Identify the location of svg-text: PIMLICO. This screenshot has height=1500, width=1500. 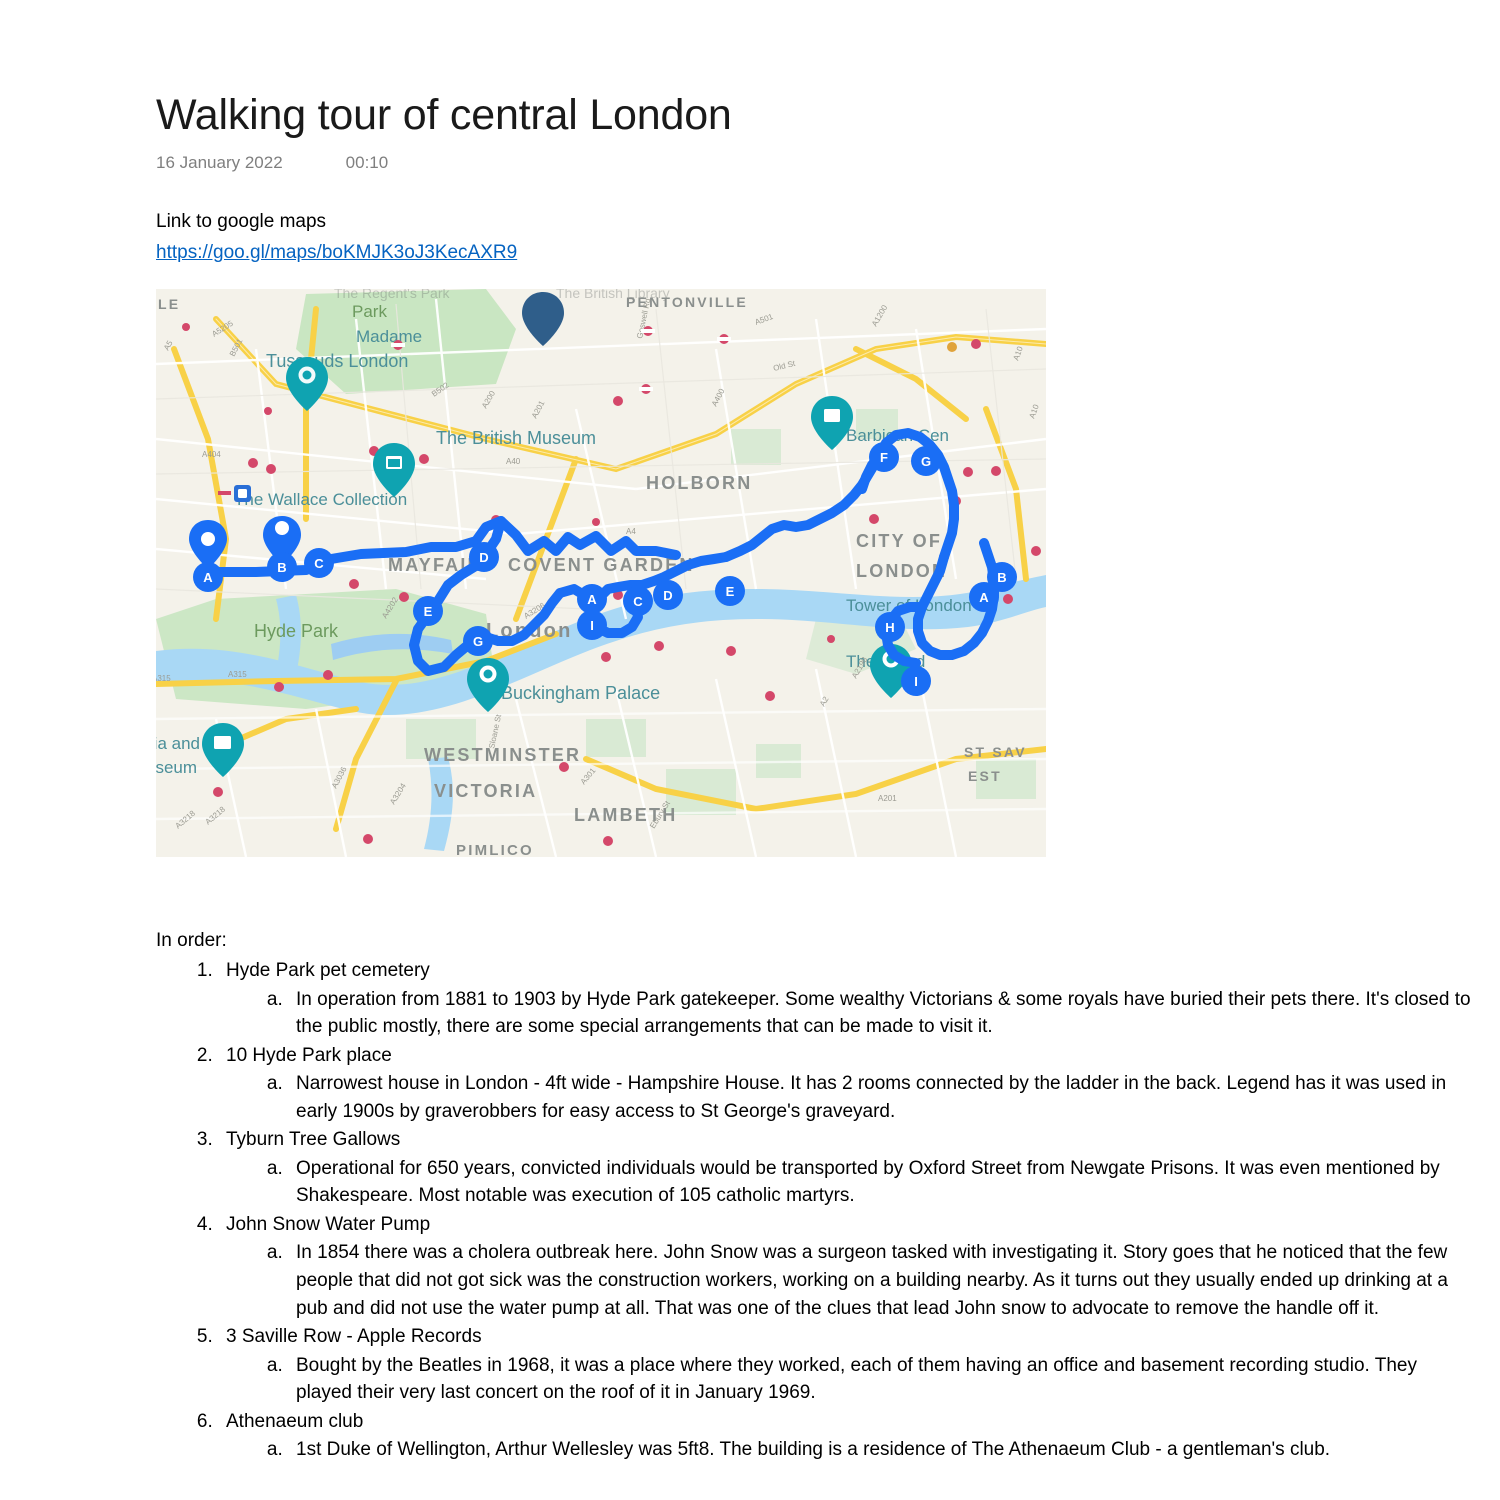
(495, 849).